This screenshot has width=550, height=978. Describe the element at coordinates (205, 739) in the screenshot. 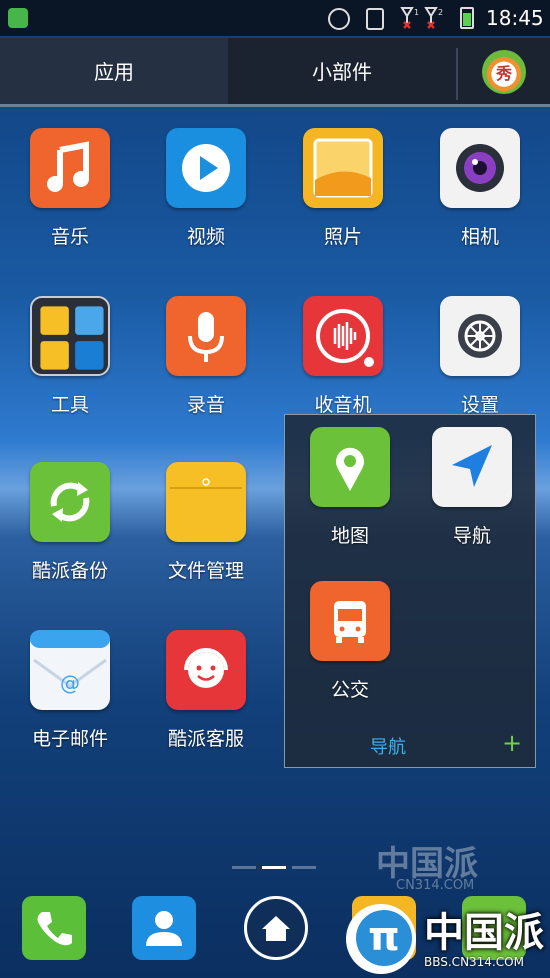

I see `app-label: 酷派客服` at that location.